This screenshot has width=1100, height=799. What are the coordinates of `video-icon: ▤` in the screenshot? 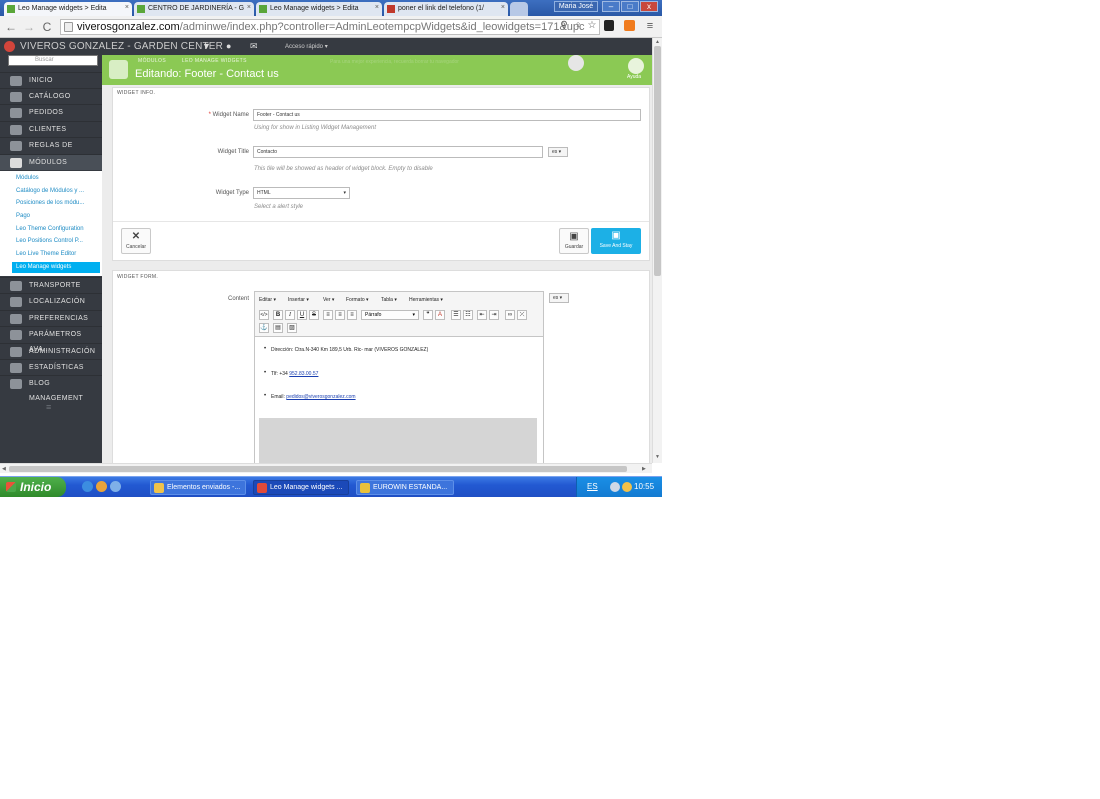 It's located at (278, 328).